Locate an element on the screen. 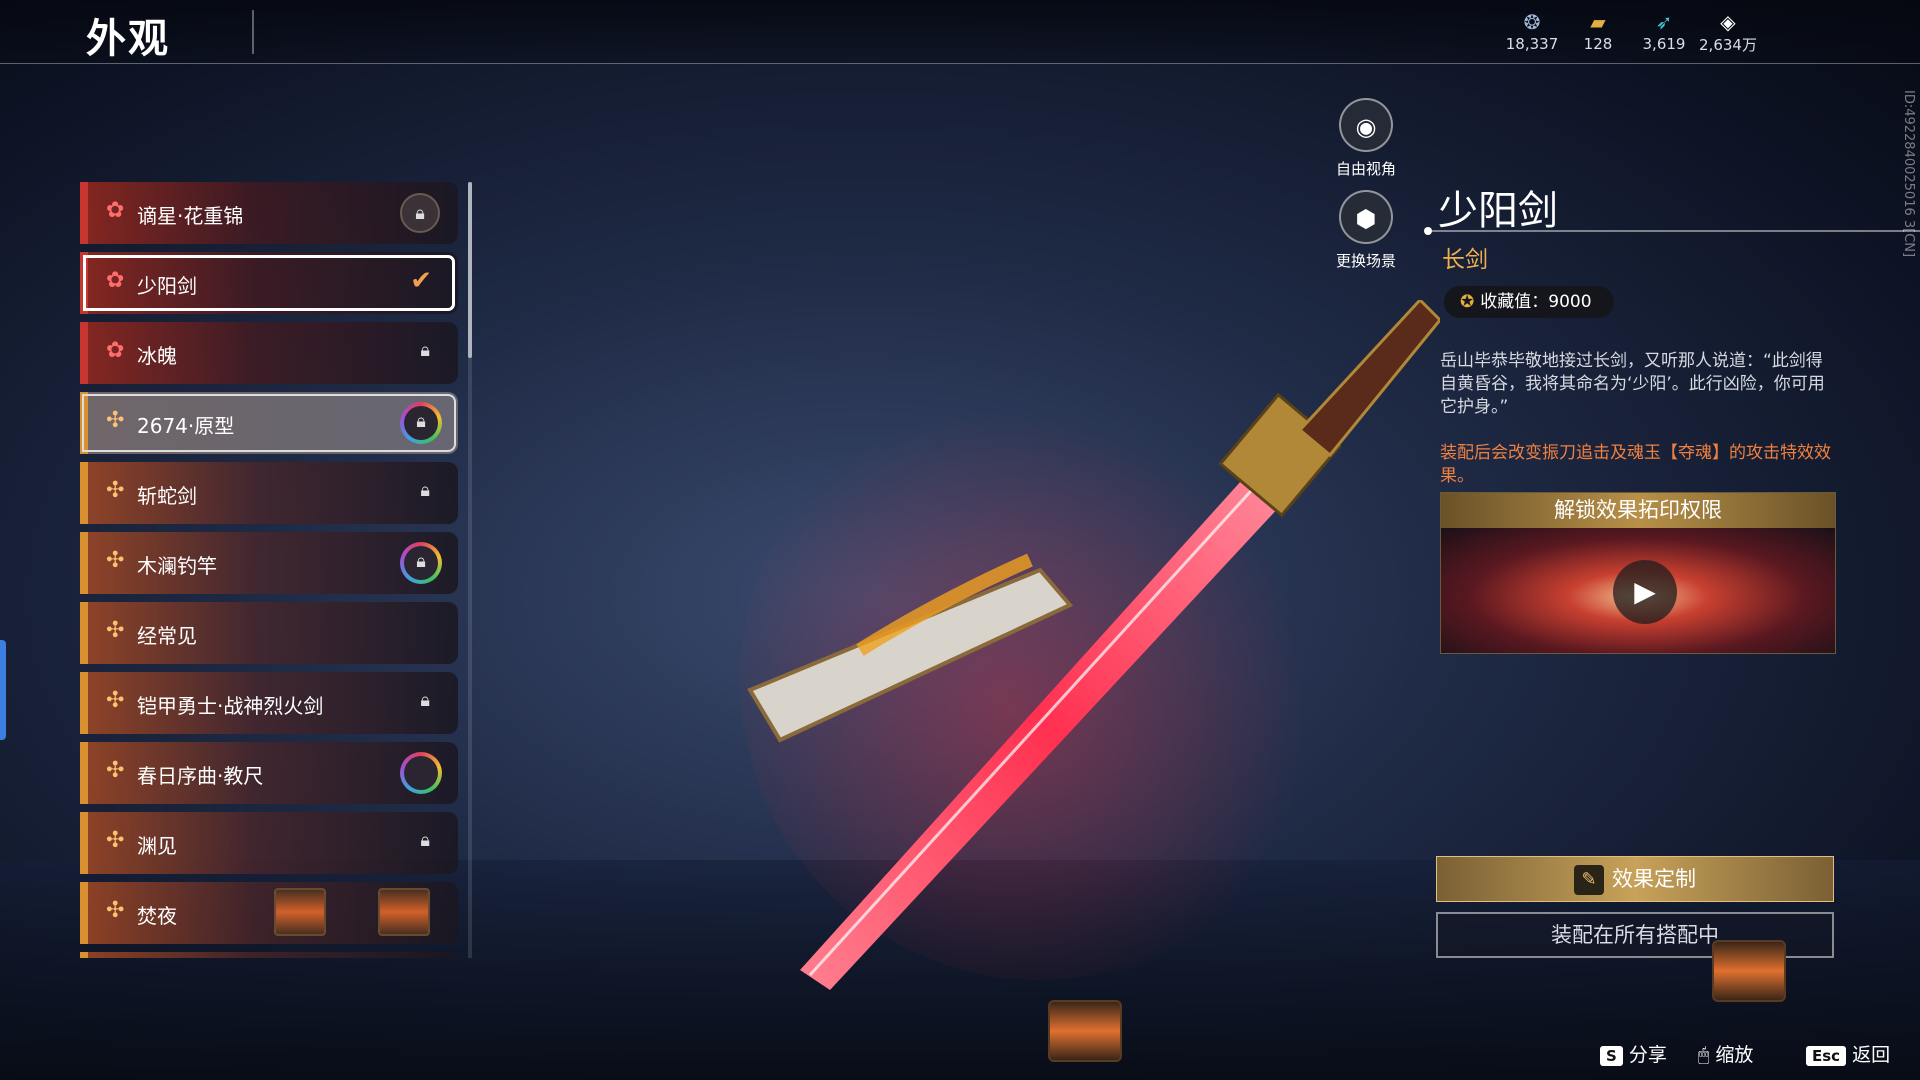 This screenshot has width=1920, height=1080. unlock-effect-panel: 解锁效果拓印权限 ▶ is located at coordinates (1638, 573).